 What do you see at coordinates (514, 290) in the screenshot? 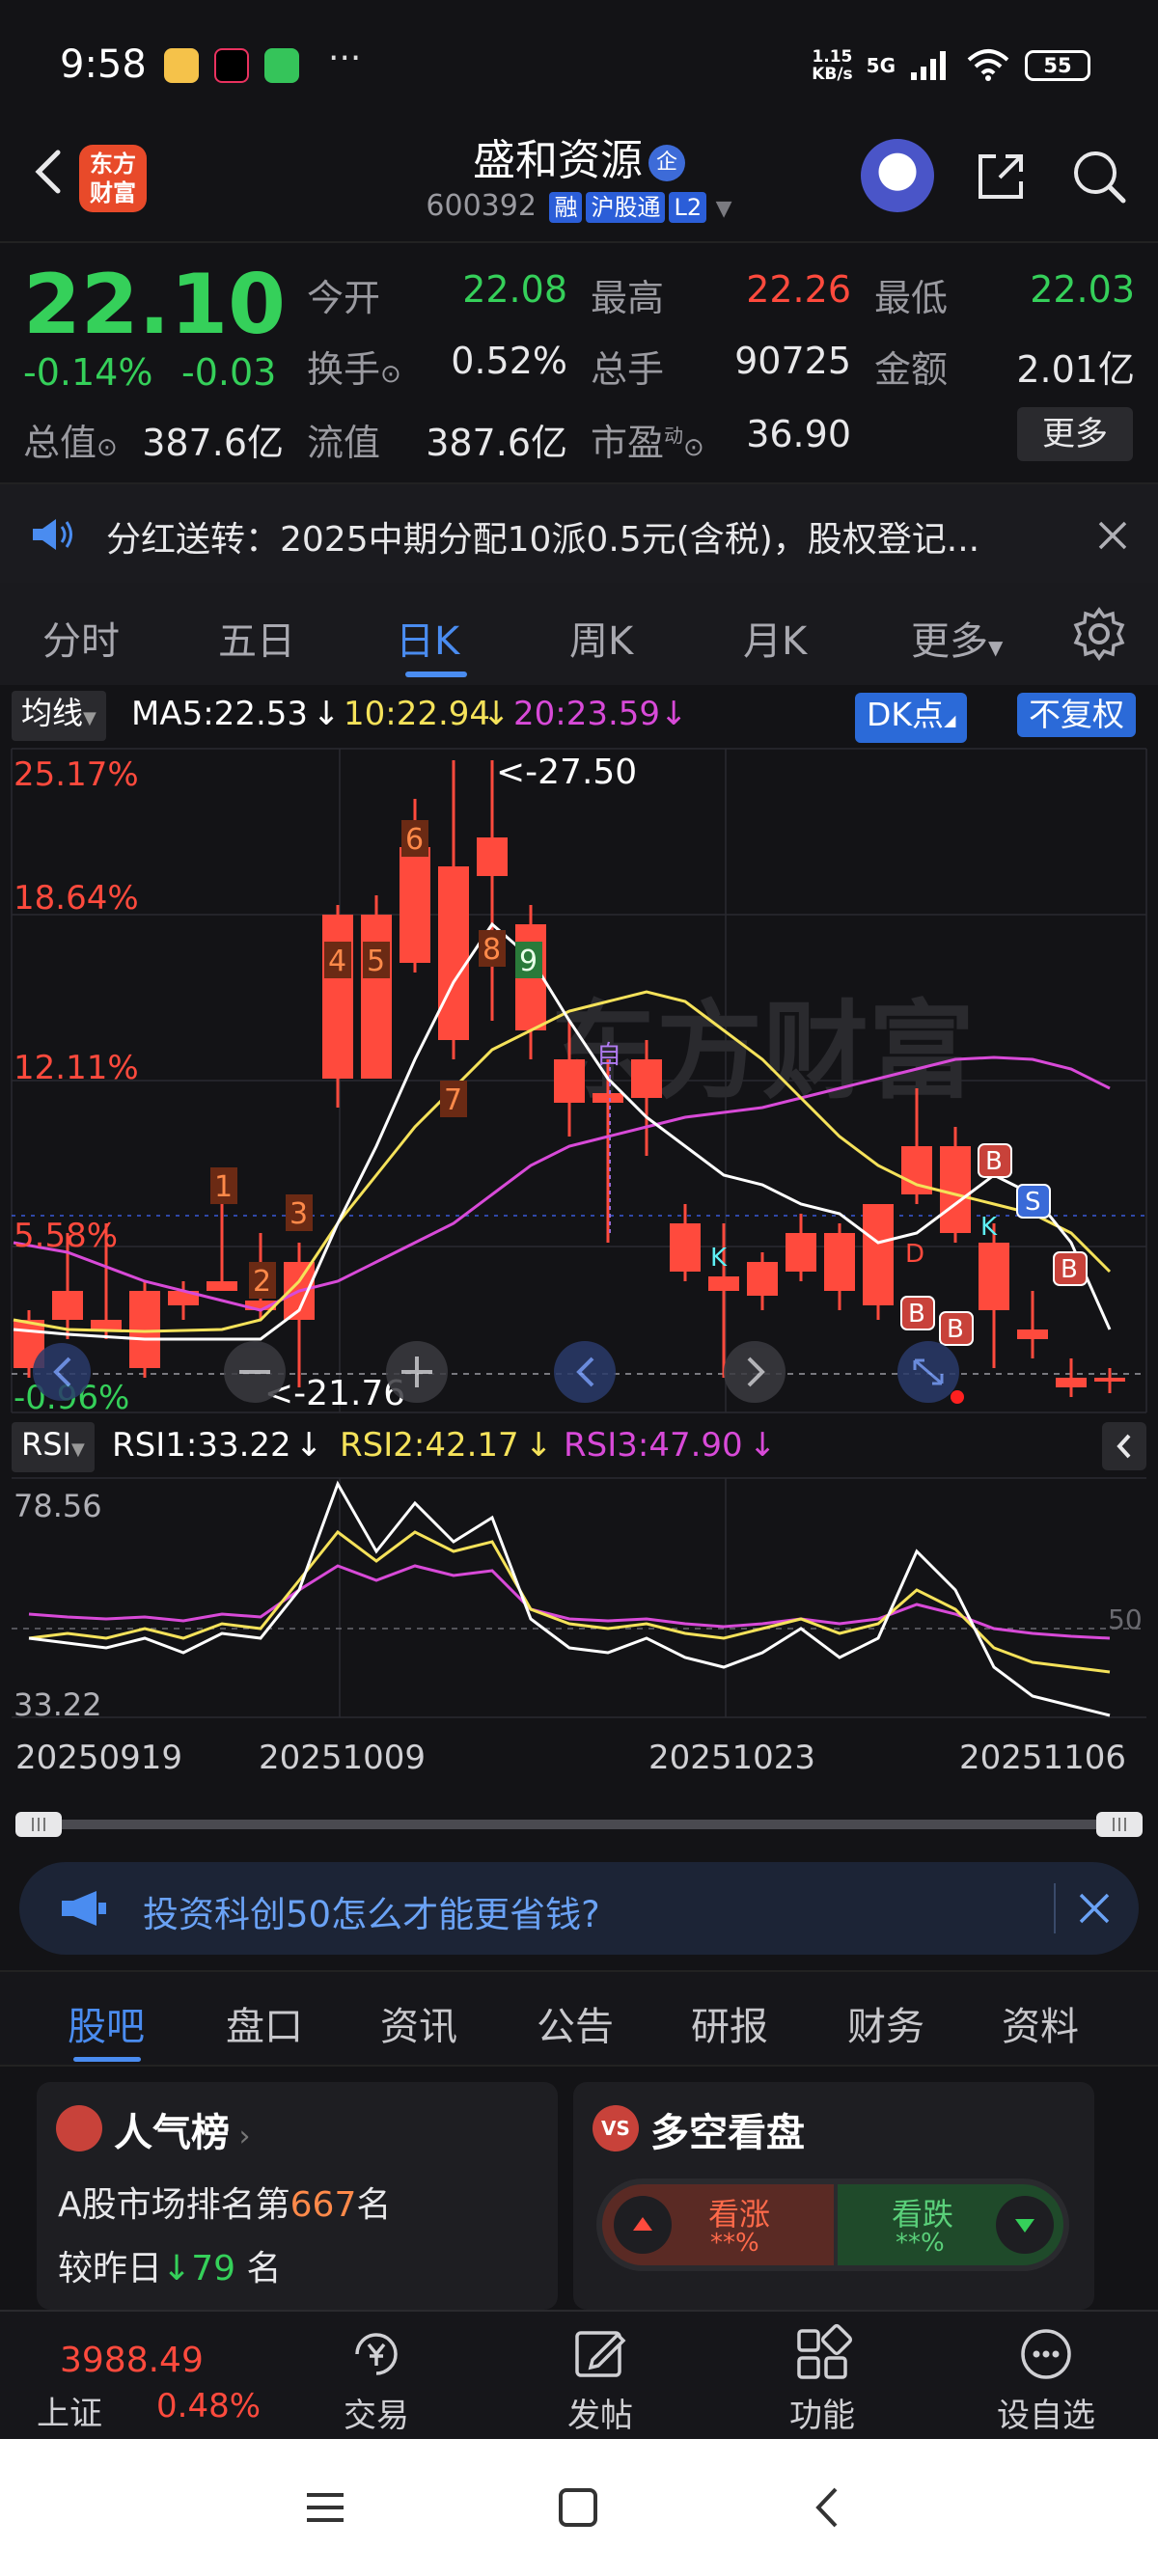
I see `open-value: 22.08` at bounding box center [514, 290].